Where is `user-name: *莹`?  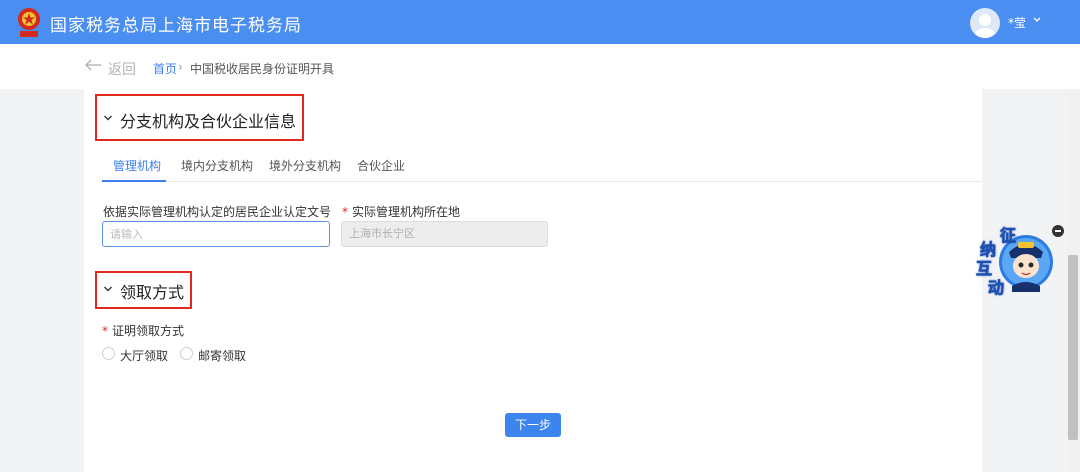
user-name: *莹 is located at coordinates (1017, 22).